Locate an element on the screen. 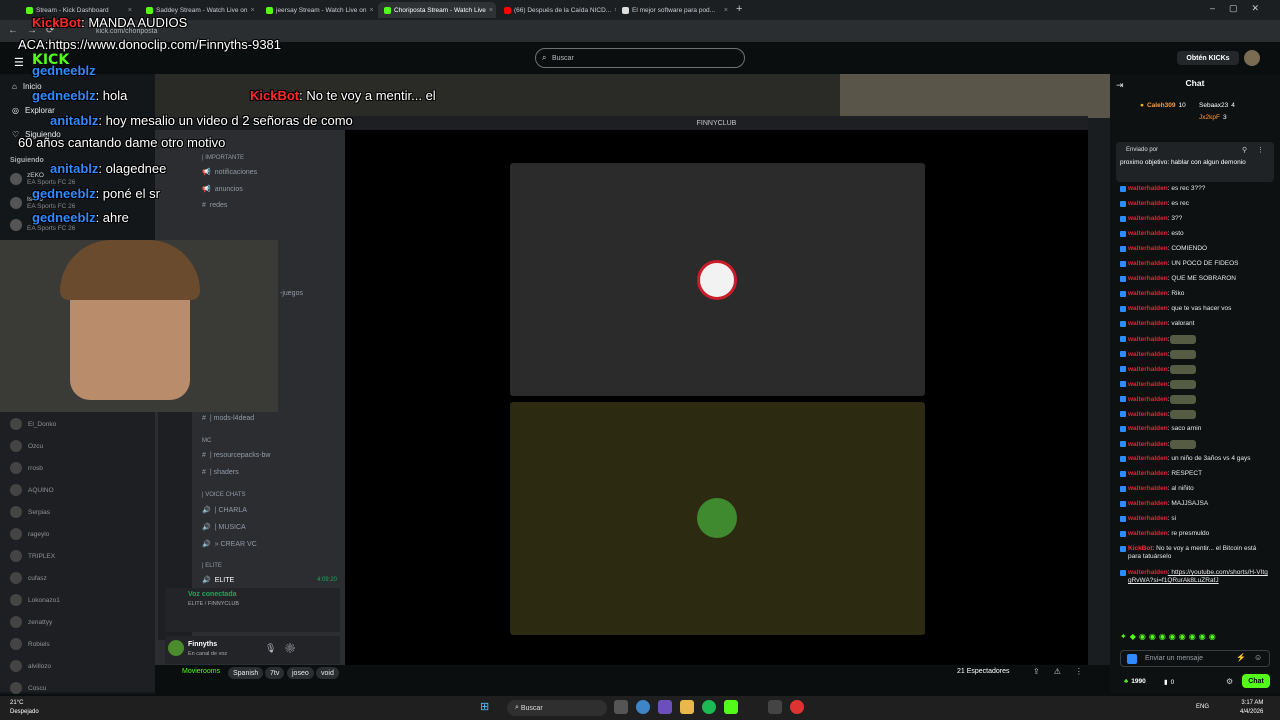  weather-widget: 21°C Despejado is located at coordinates (24, 708).